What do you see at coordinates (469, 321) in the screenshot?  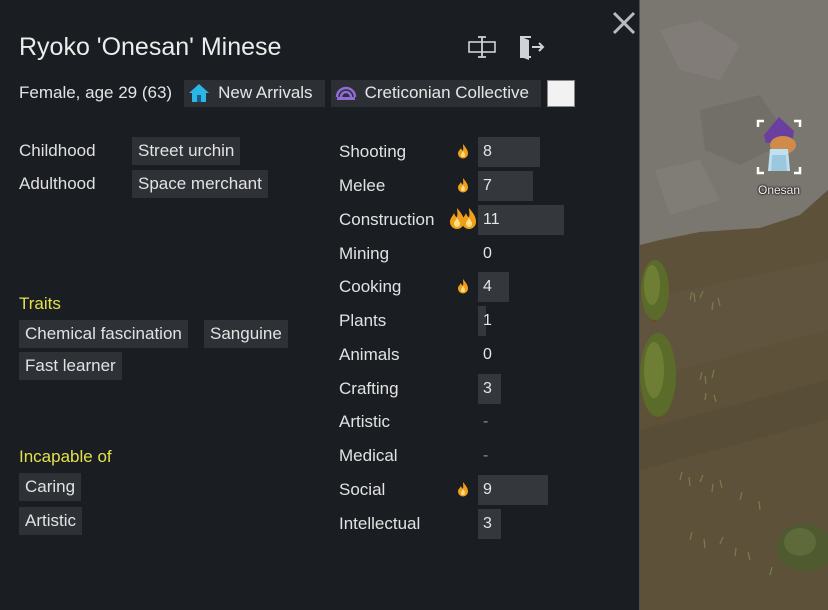 I see `skill-row-plants: Plants 1` at bounding box center [469, 321].